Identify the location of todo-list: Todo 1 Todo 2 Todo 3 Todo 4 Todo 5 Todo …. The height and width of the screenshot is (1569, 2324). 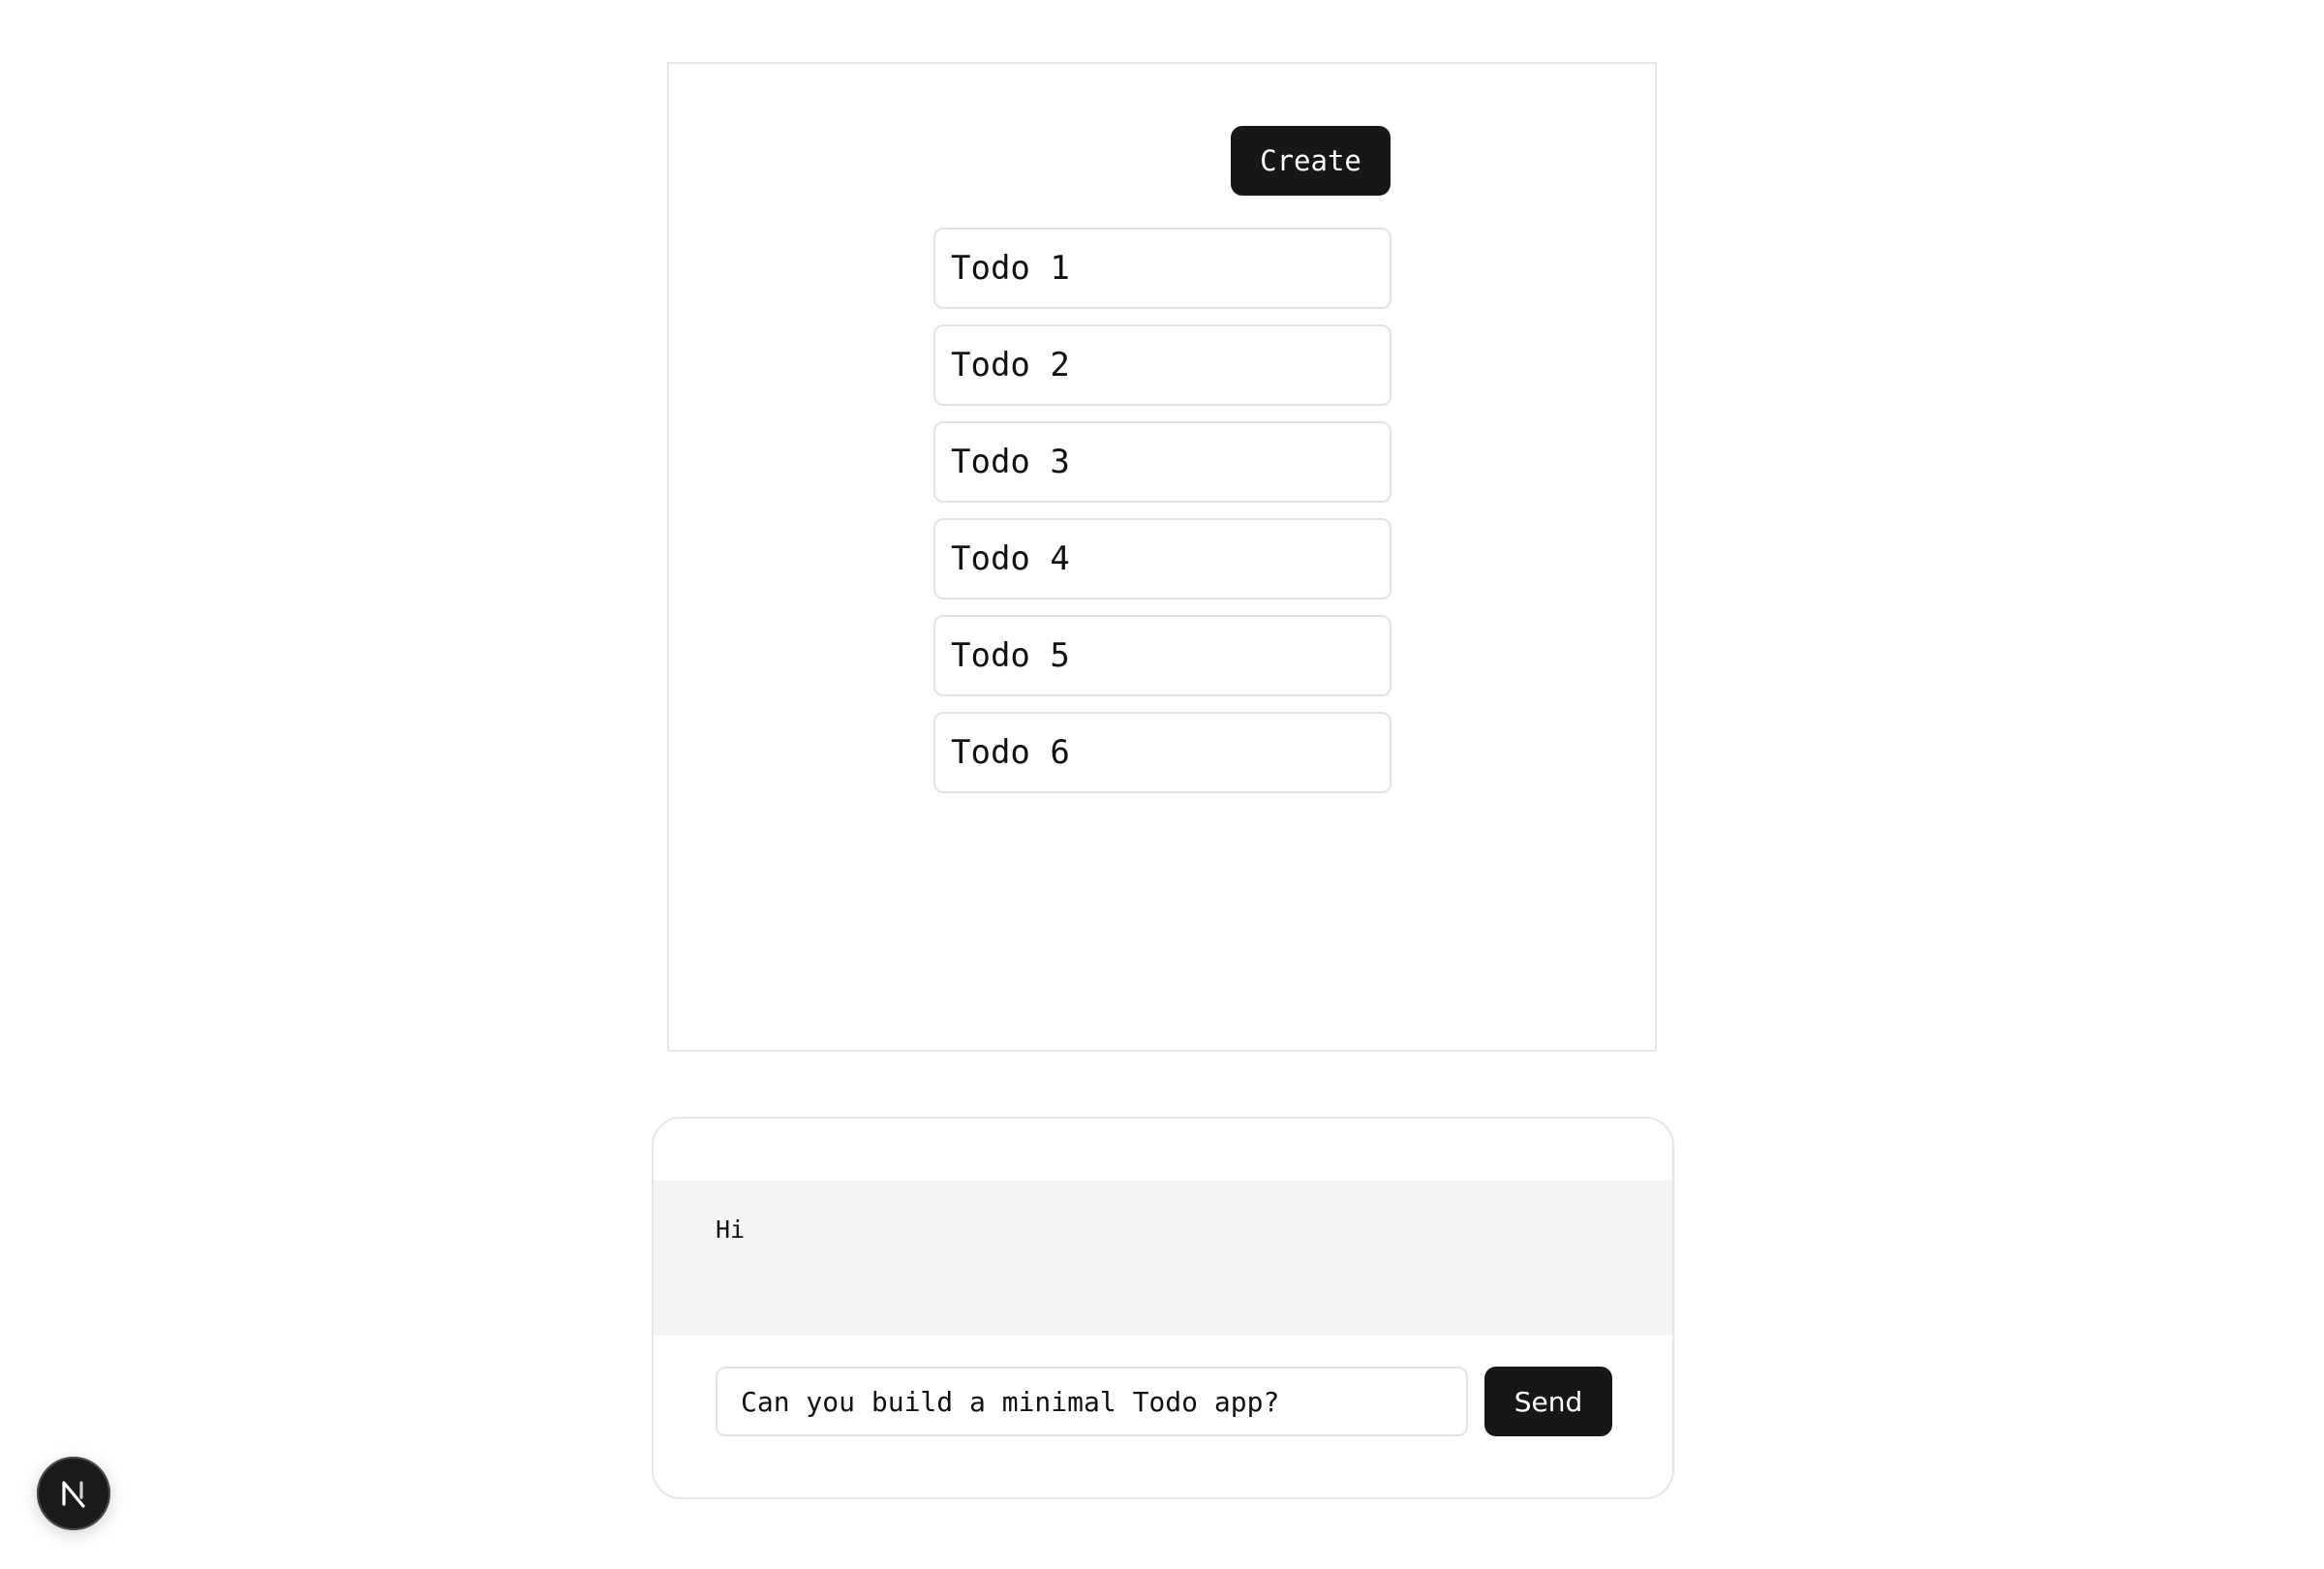
(1162, 518).